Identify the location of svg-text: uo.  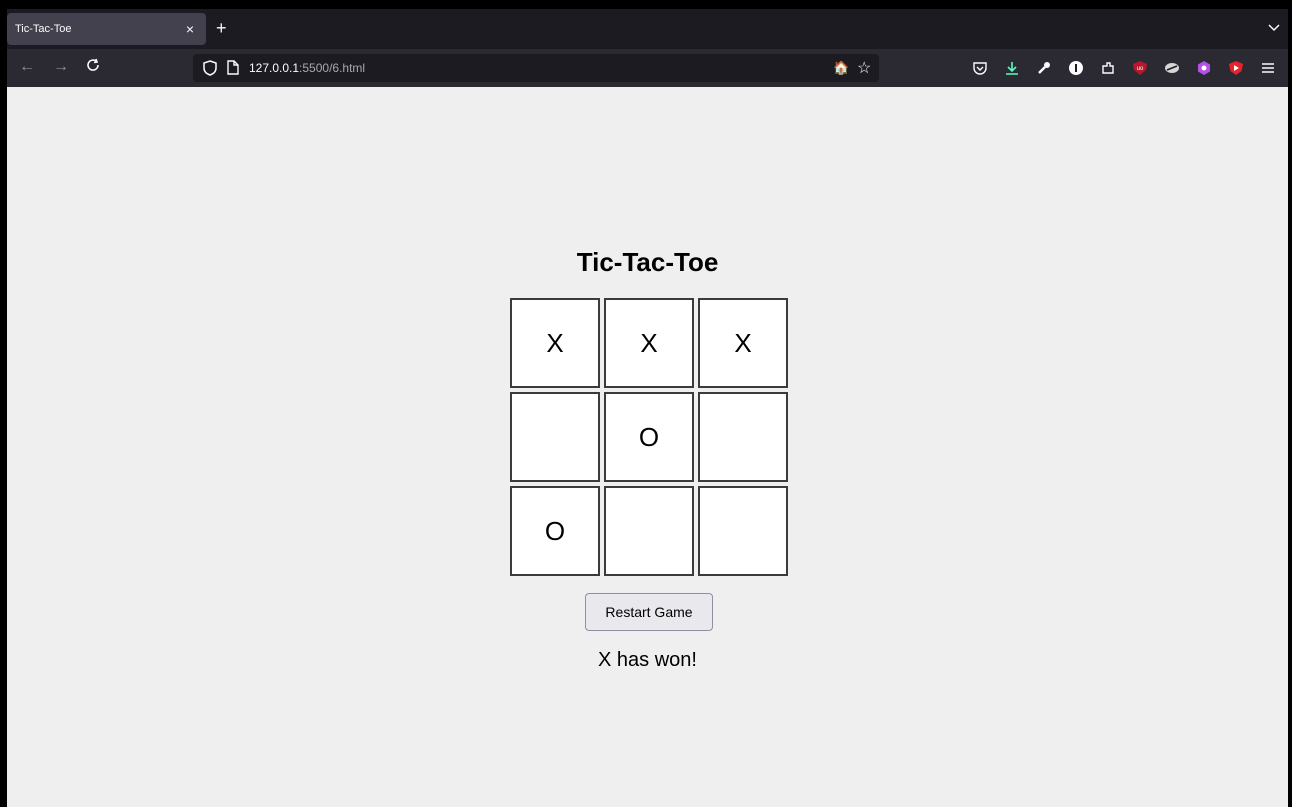
(1140, 69).